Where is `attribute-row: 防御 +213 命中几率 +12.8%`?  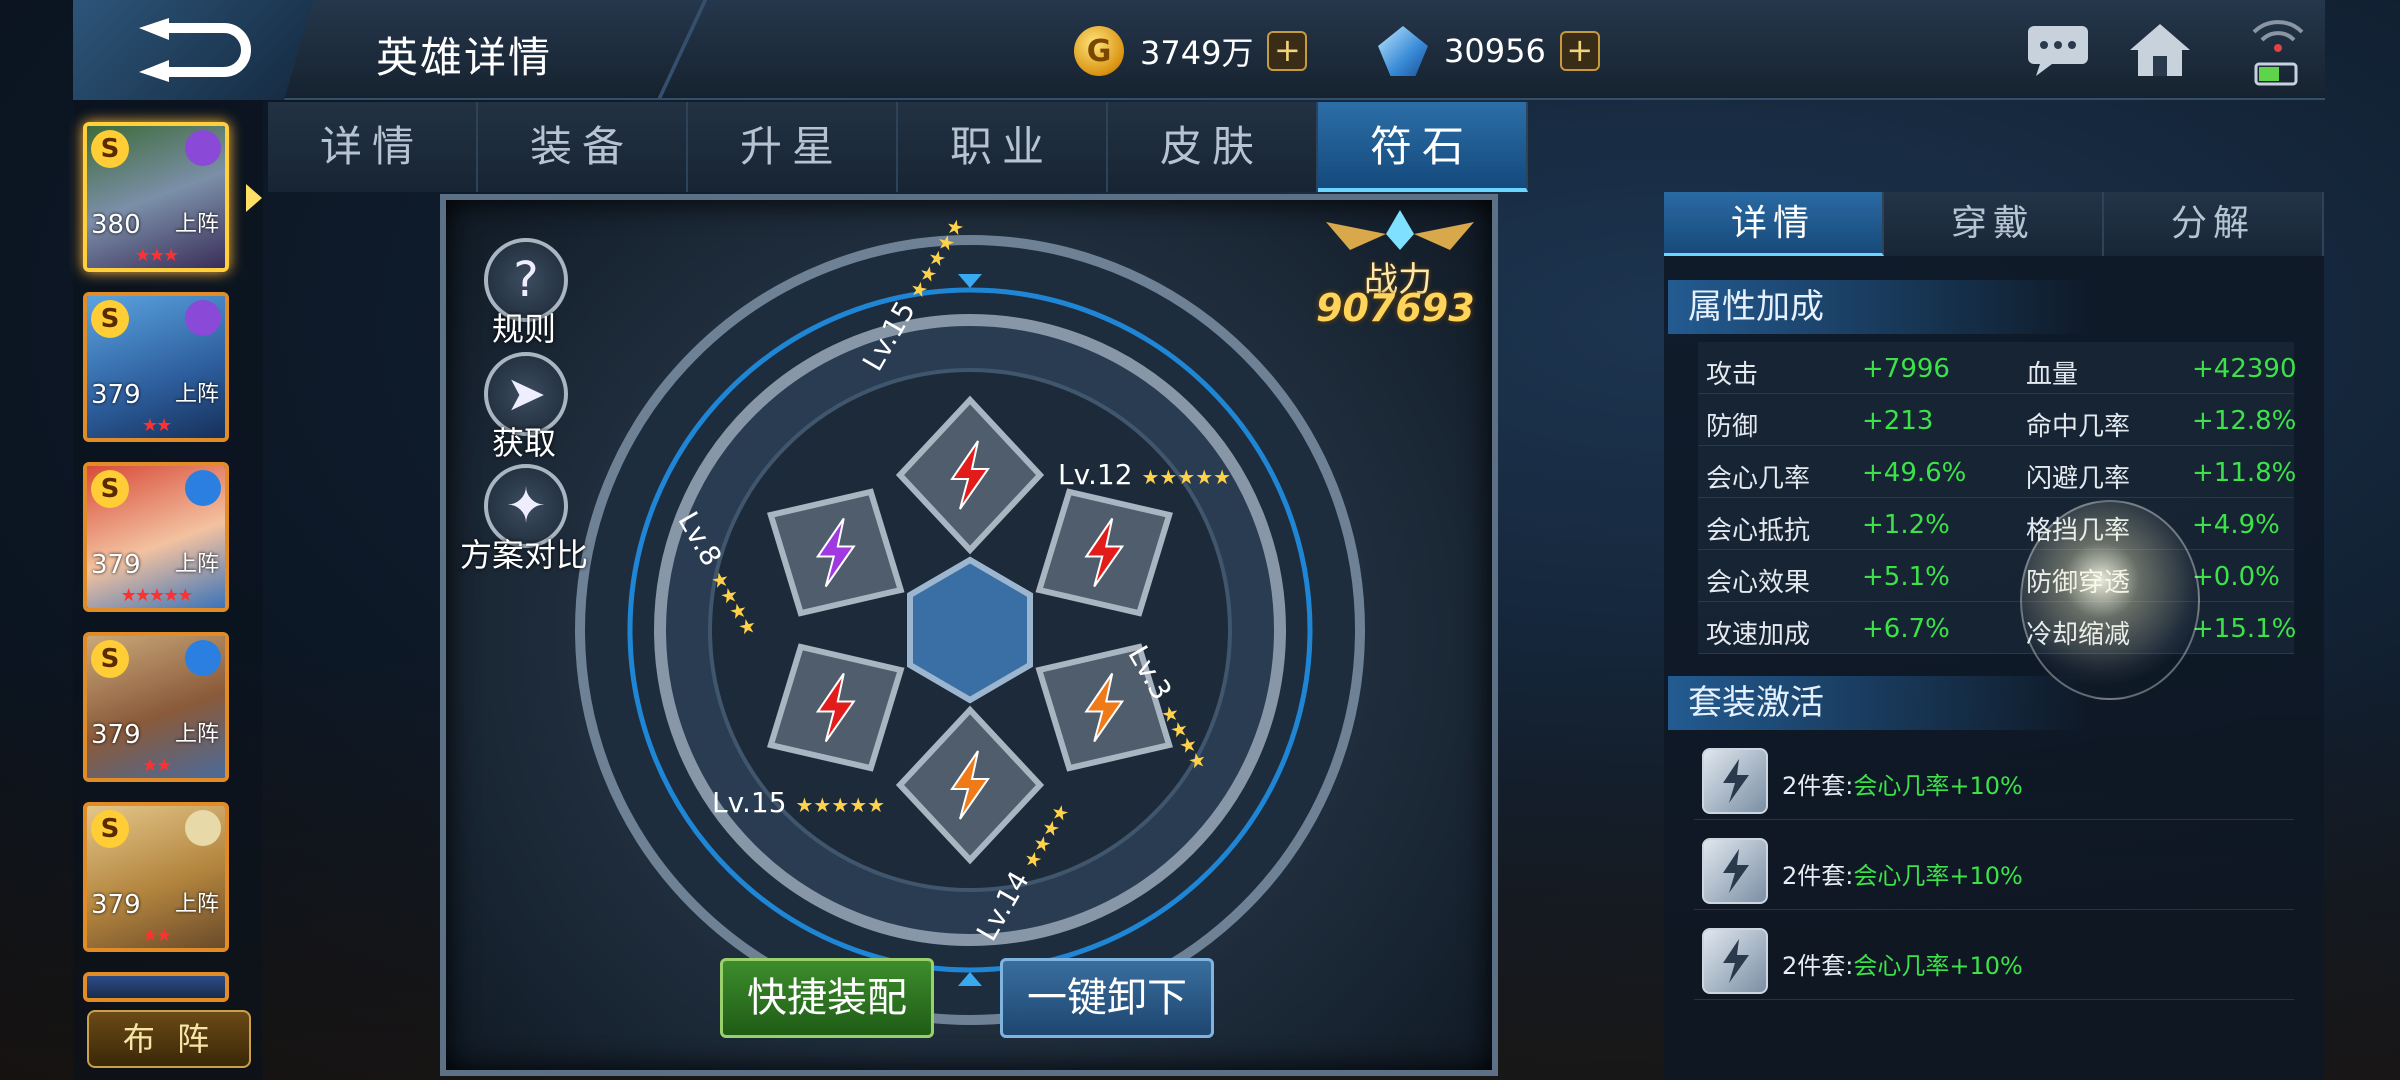
attribute-row: 防御 +213 命中几率 +12.8% is located at coordinates (1997, 420).